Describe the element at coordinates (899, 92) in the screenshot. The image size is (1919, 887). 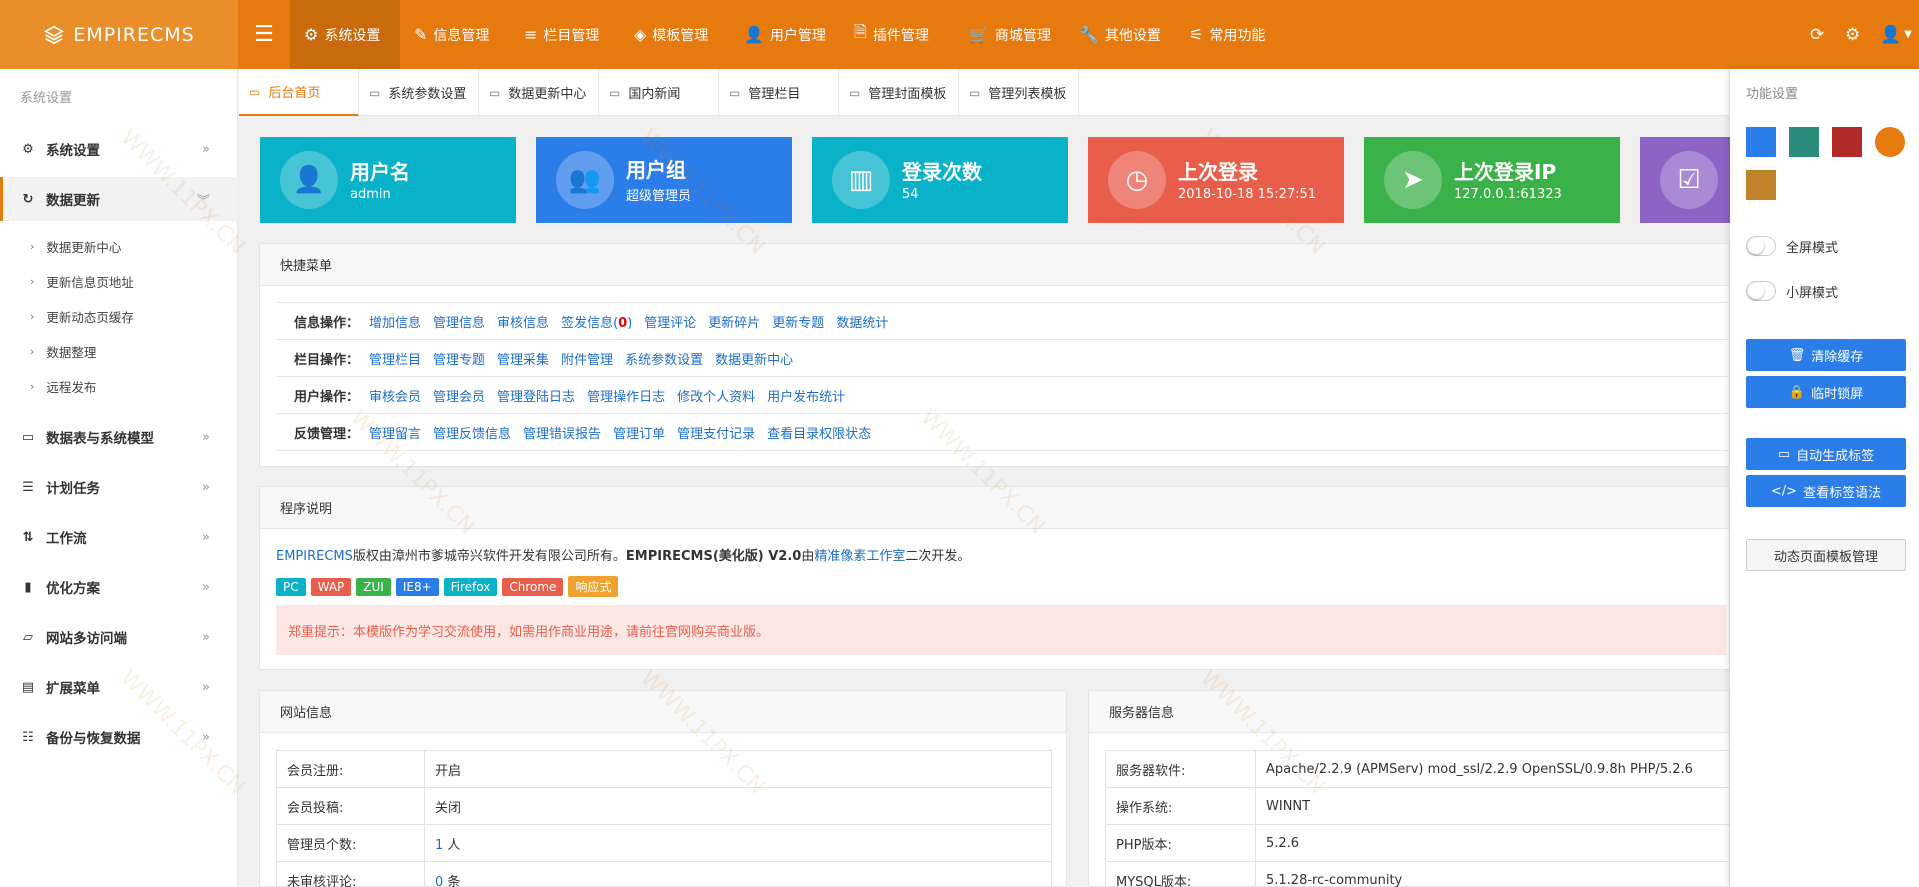
I see `tab-cover-templates: ▭ 管理封面模板` at that location.